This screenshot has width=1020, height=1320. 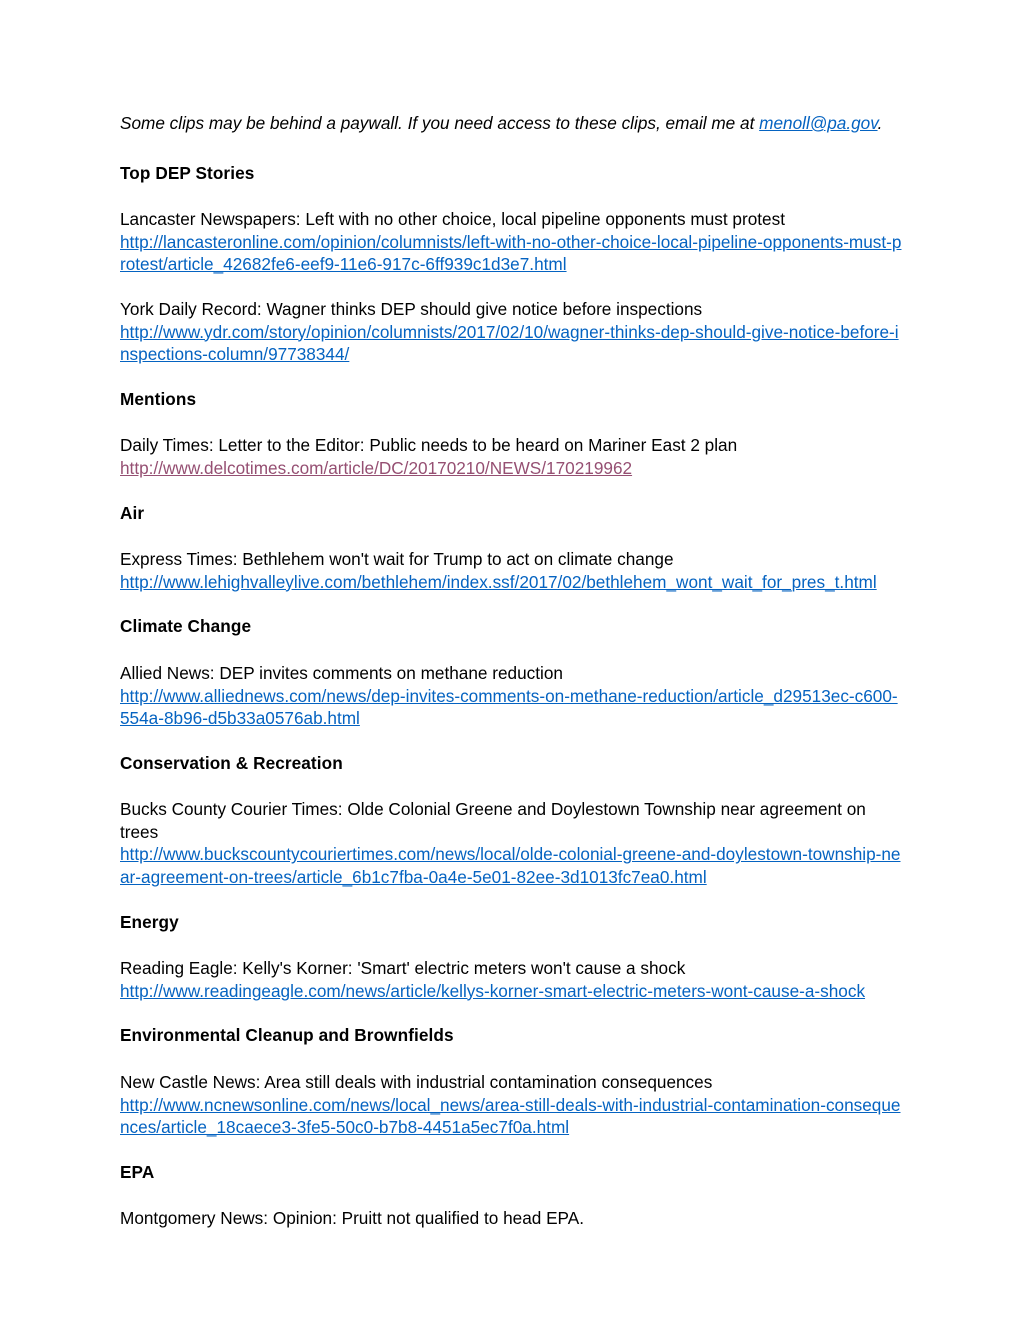 What do you see at coordinates (231, 762) in the screenshot?
I see `section-heading: Conservation & Recreation` at bounding box center [231, 762].